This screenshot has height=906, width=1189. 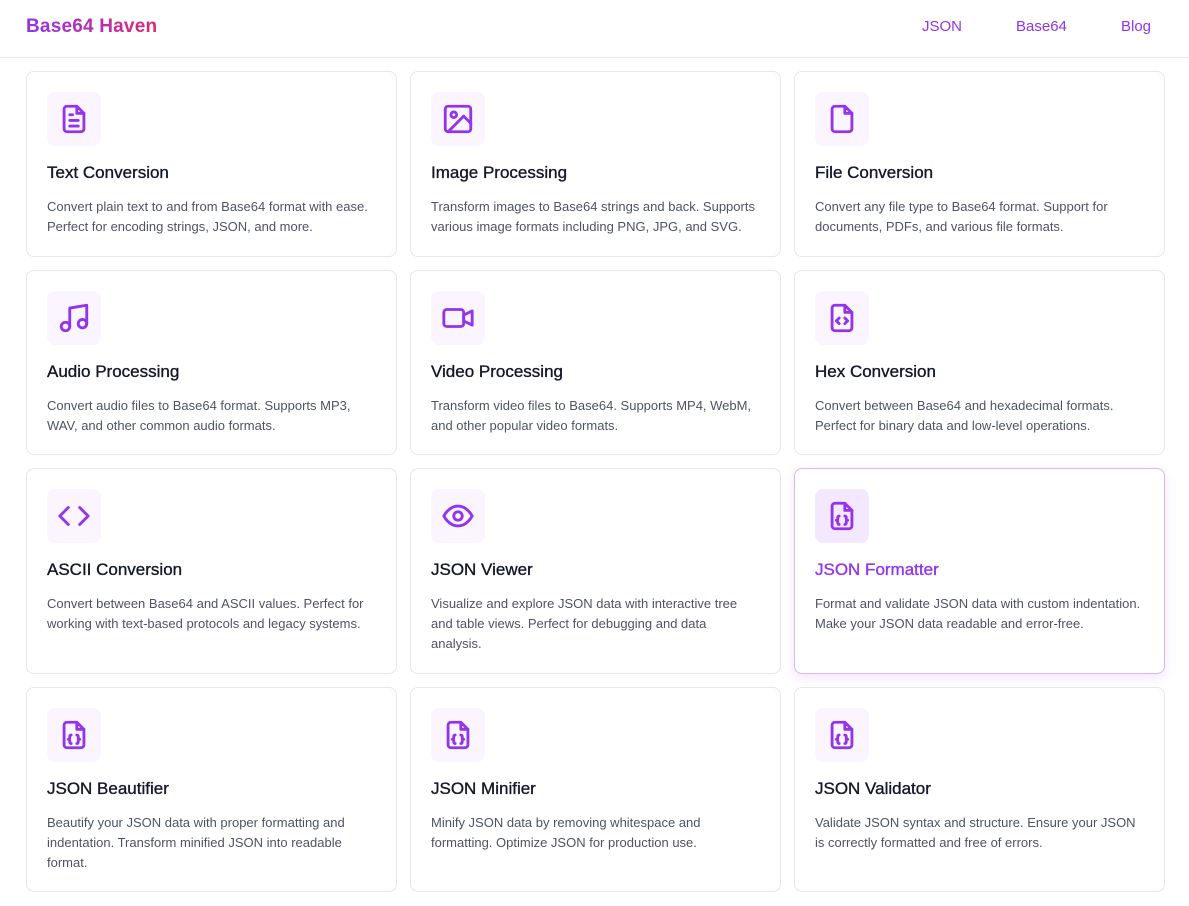 What do you see at coordinates (74, 516) in the screenshot?
I see `code-brackets-icon` at bounding box center [74, 516].